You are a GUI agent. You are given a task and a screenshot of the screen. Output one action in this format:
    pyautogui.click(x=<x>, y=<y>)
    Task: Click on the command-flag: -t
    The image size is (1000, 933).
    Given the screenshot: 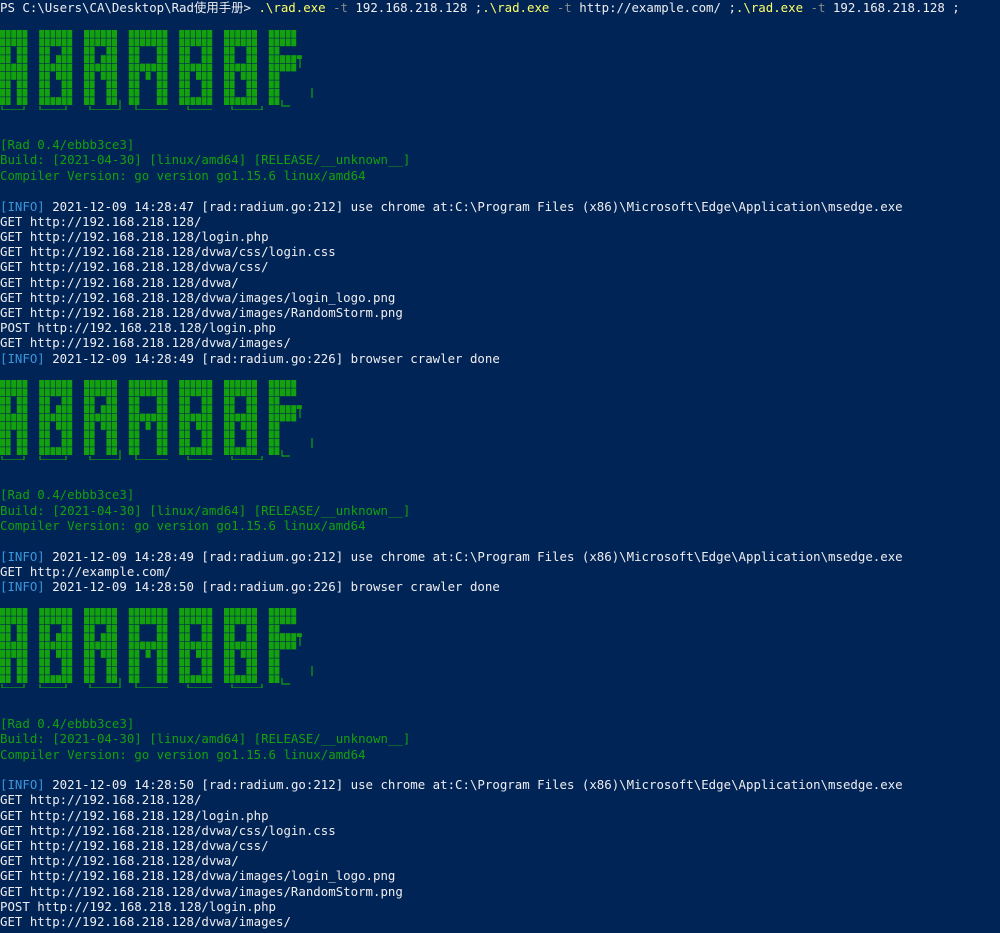 What is the action you would take?
    pyautogui.click(x=336, y=7)
    